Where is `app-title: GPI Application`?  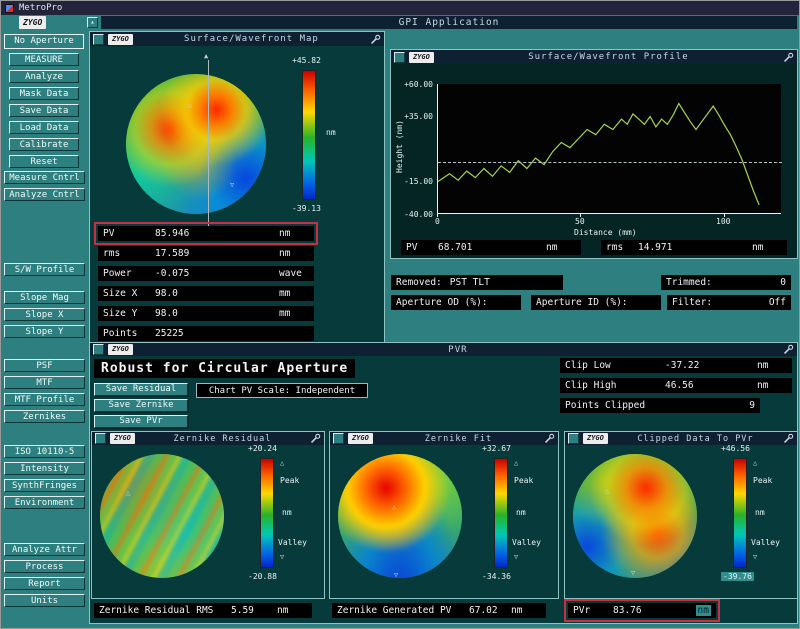 app-title: GPI Application is located at coordinates (449, 22).